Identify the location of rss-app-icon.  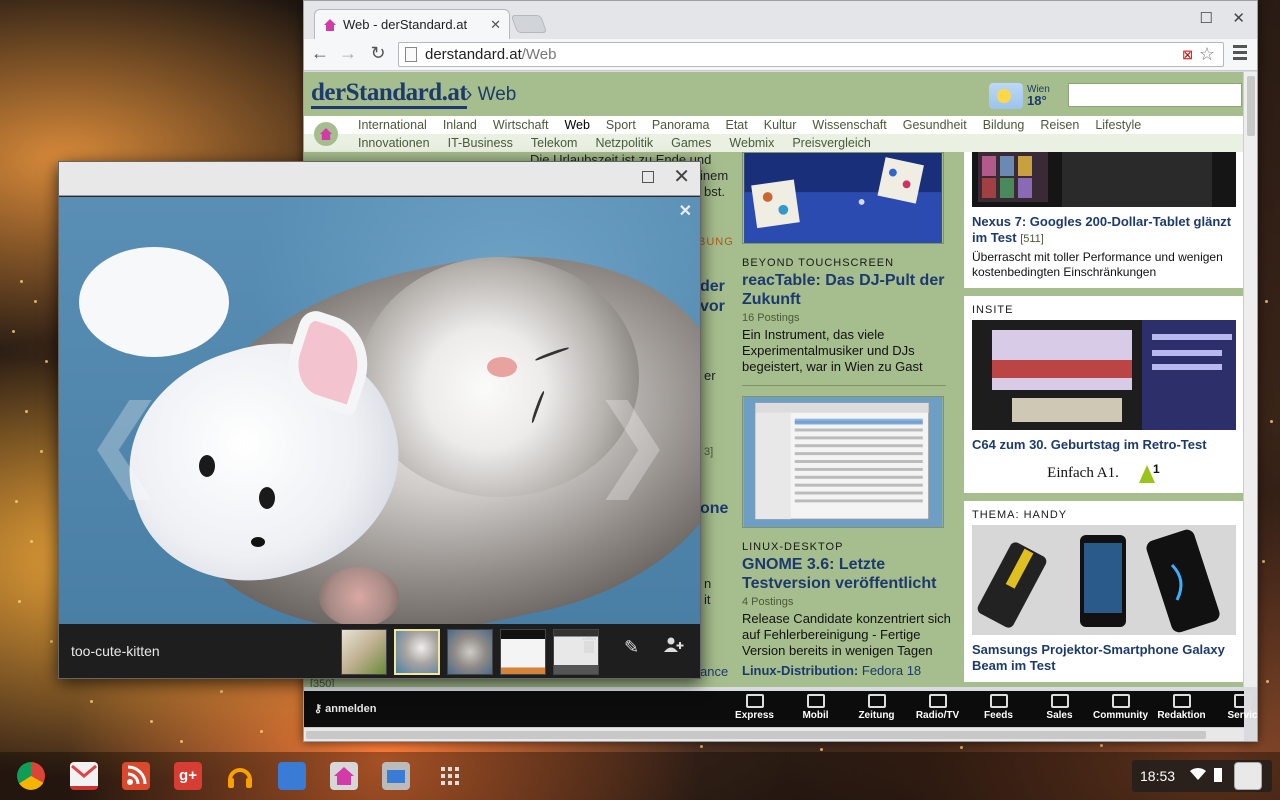
(136, 776).